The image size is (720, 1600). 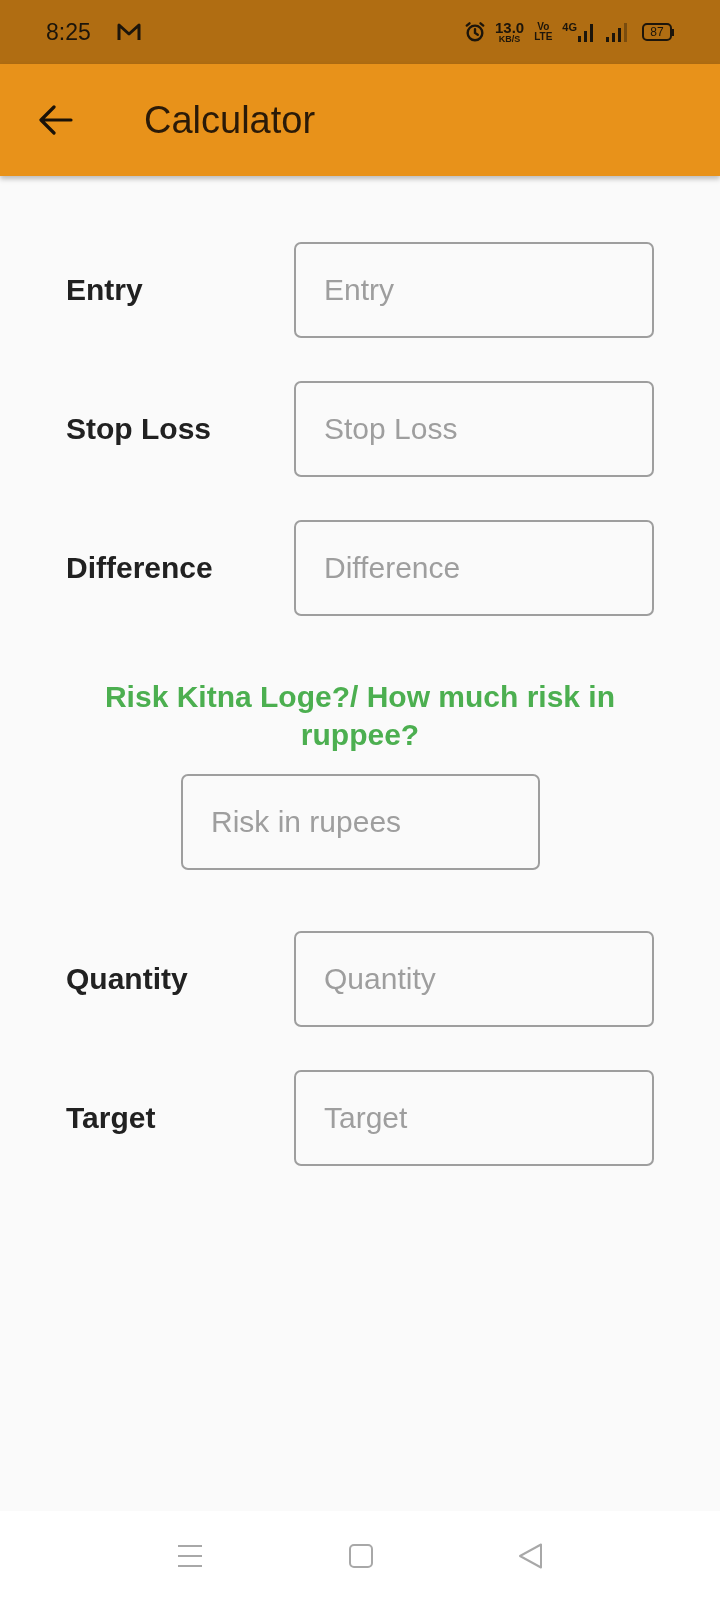 I want to click on field-label: Difference, so click(x=140, y=568).